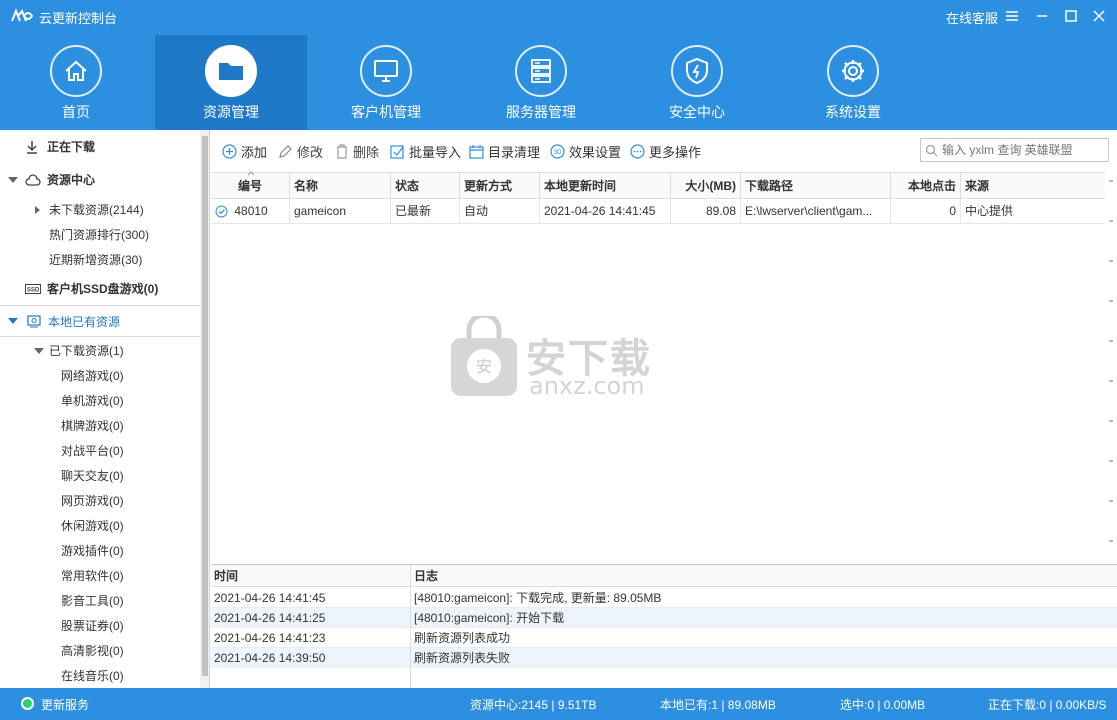 The height and width of the screenshot is (720, 1117). I want to click on nav-label: 客户机管理, so click(386, 112).